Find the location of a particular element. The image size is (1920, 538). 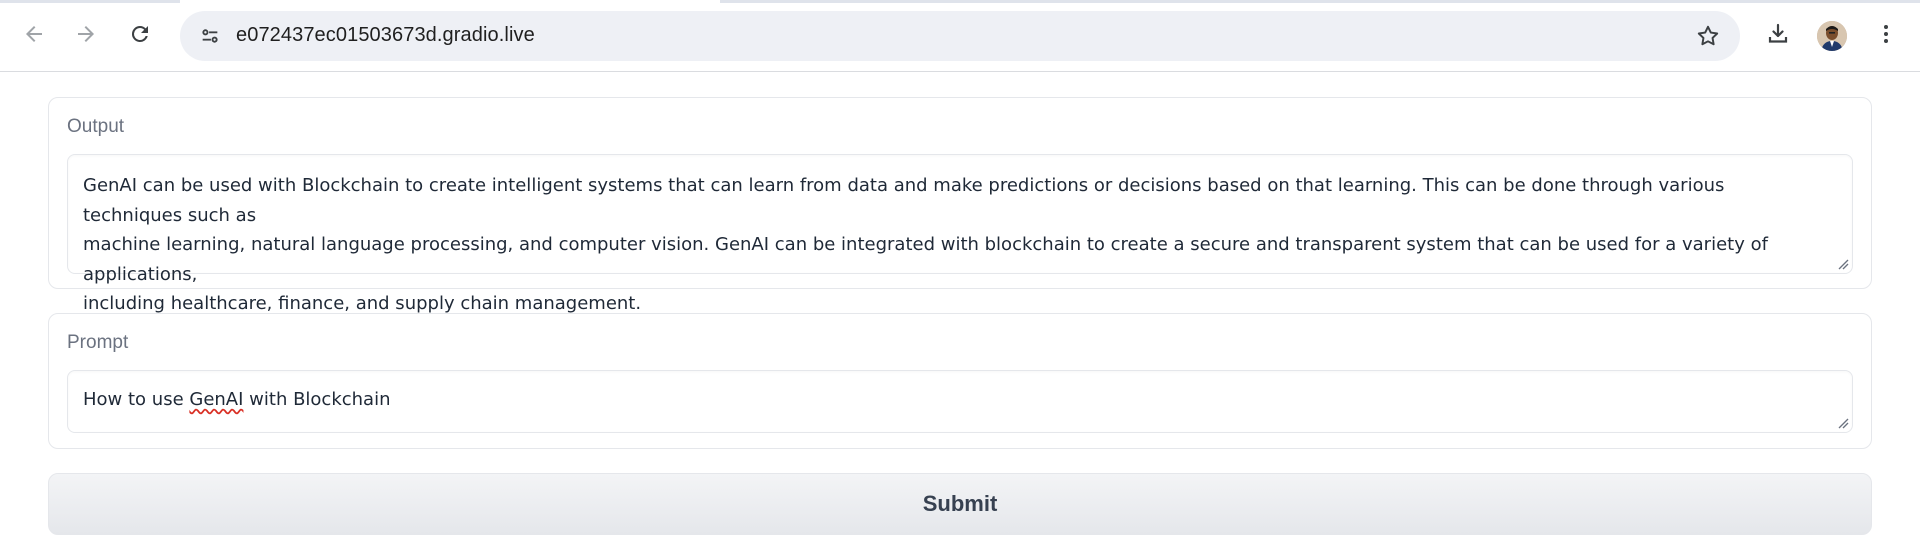

bookmark-button is located at coordinates (1708, 36).